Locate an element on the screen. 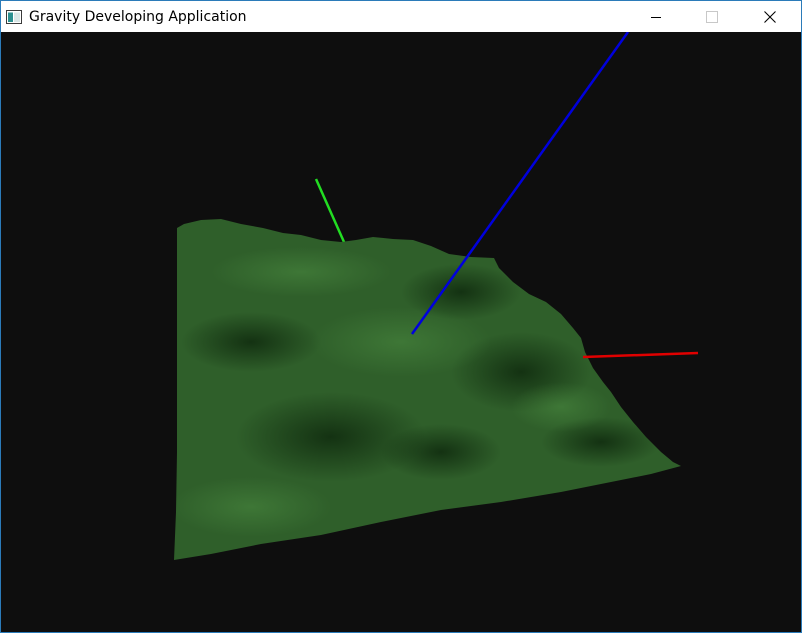 The image size is (802, 633). minimize-icon is located at coordinates (656, 17).